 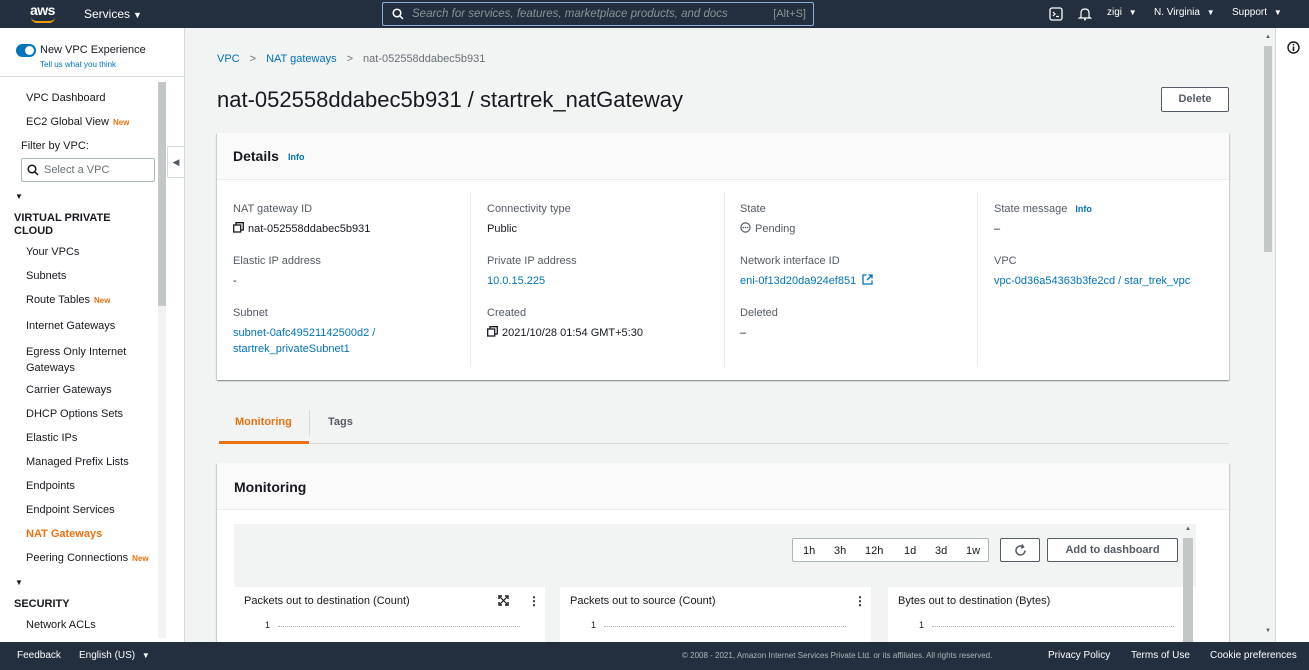 What do you see at coordinates (1160, 655) in the screenshot?
I see `terms-of-use-link: Terms of Use` at bounding box center [1160, 655].